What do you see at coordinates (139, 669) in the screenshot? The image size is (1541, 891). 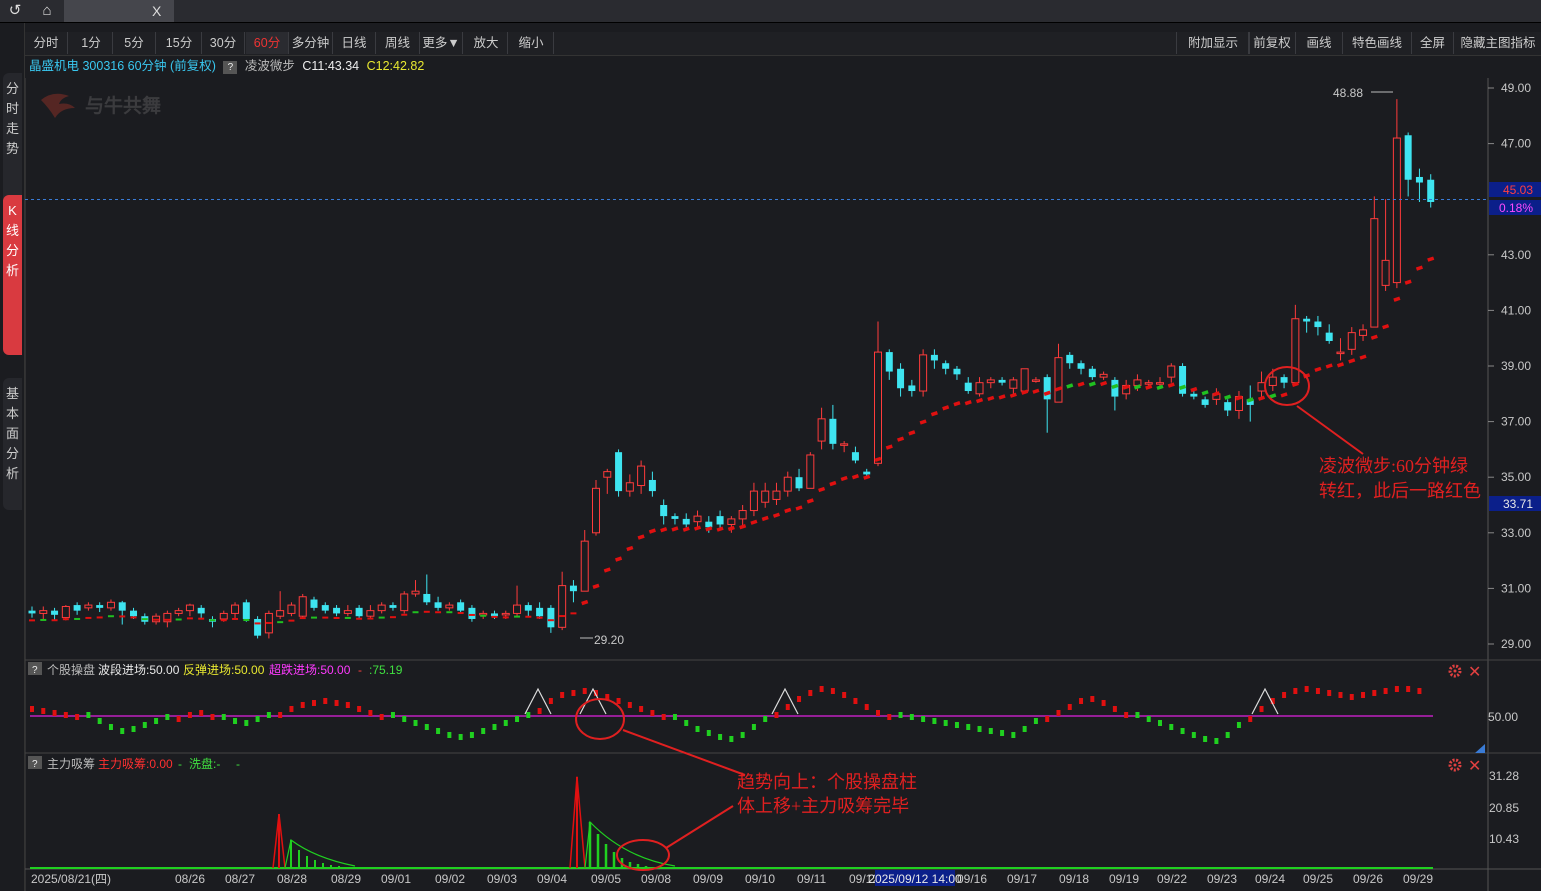 I see `panel2-band-entry: 波段进场:50.00` at bounding box center [139, 669].